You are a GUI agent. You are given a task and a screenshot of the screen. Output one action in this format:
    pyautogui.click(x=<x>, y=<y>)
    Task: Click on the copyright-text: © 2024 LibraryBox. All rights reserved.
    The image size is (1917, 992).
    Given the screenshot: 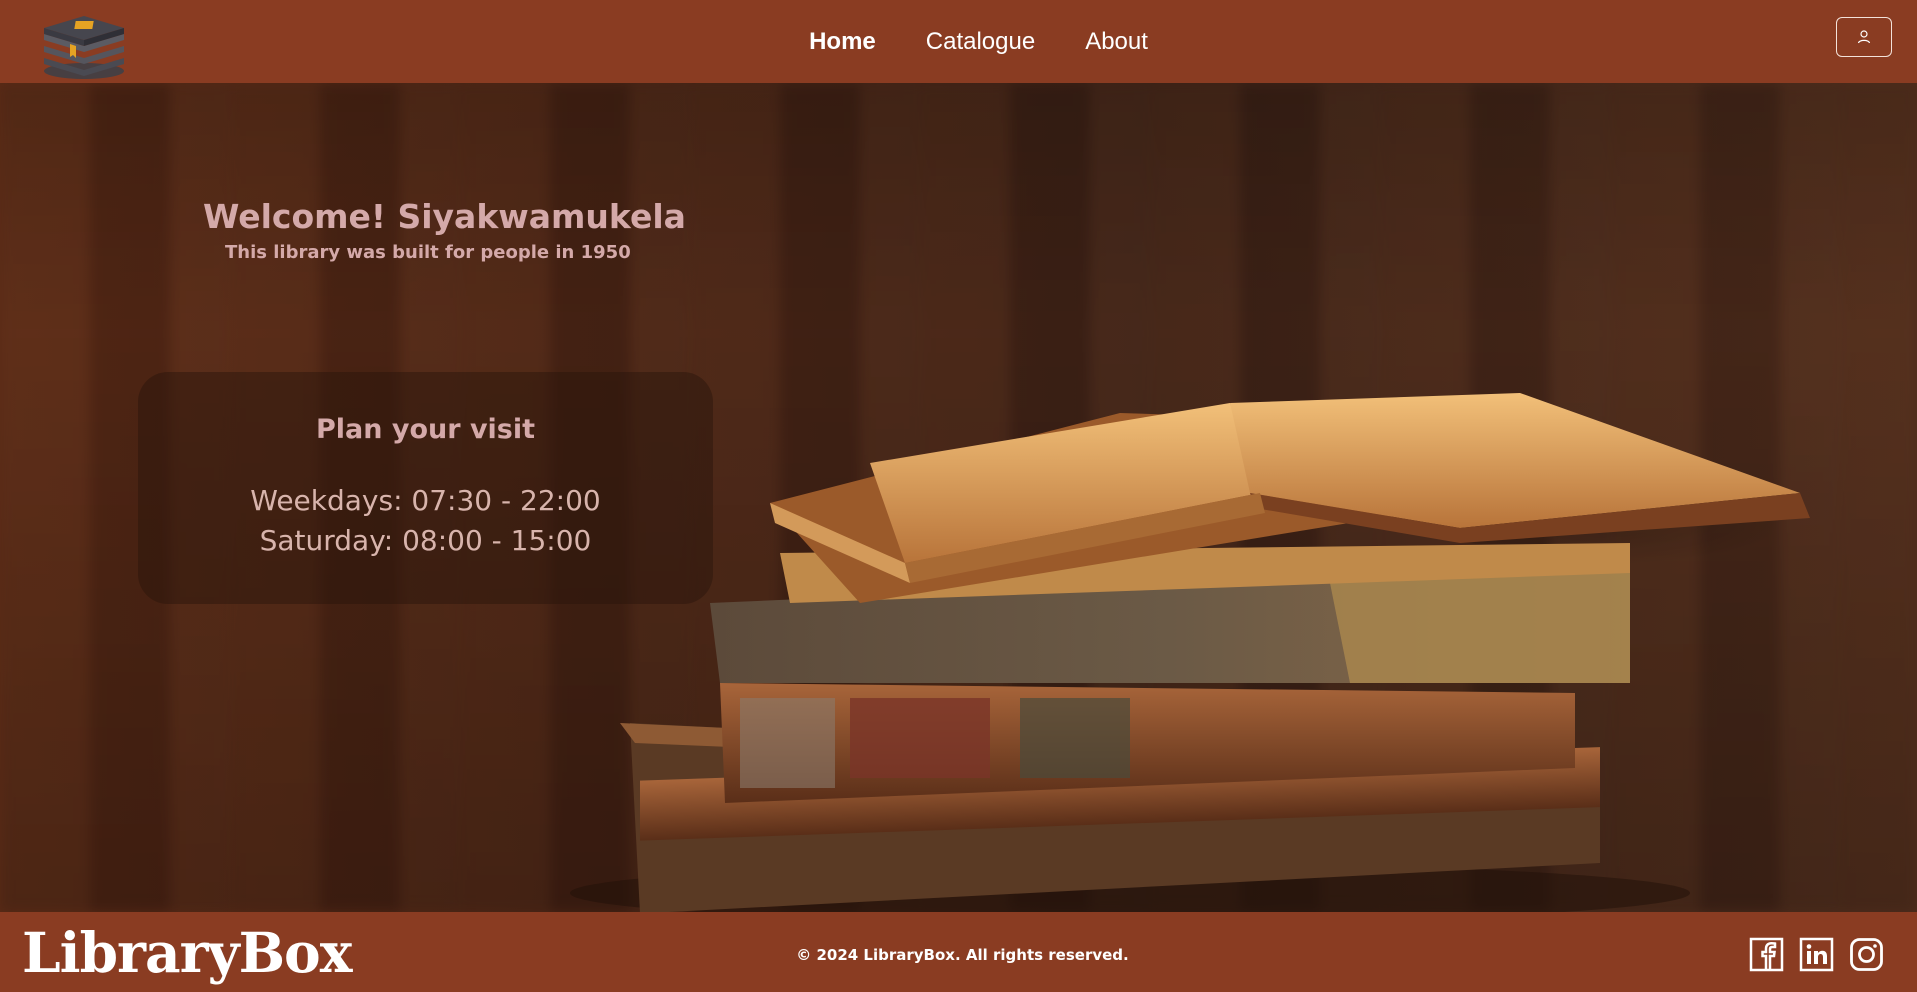 What is the action you would take?
    pyautogui.click(x=962, y=955)
    